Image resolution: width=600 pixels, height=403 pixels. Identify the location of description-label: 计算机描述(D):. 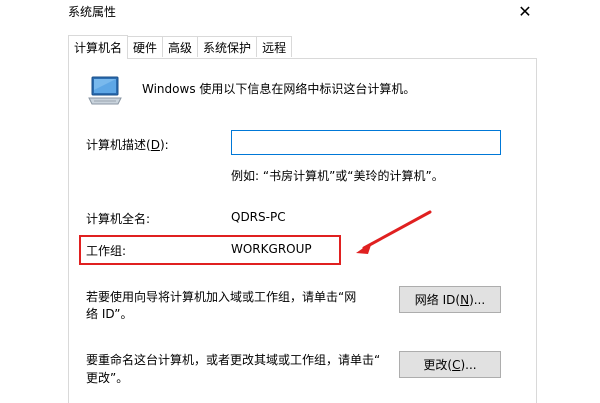
(127, 145).